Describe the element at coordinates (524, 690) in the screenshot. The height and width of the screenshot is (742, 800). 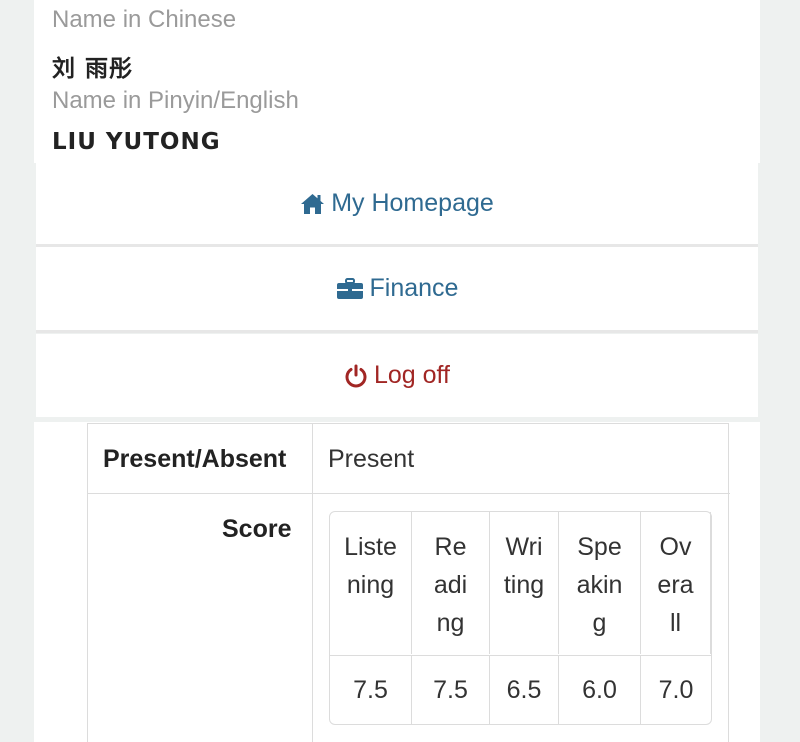
I see `score-value-writing: 6.5` at that location.